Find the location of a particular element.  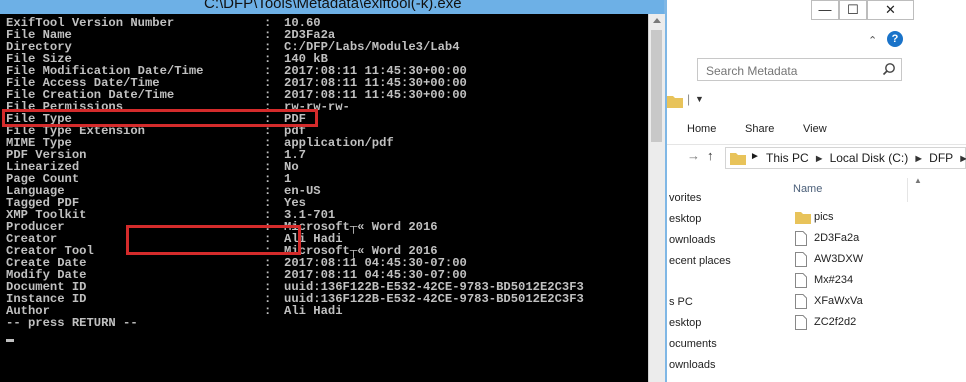

file-name: 2D3Fa2a is located at coordinates (837, 238).